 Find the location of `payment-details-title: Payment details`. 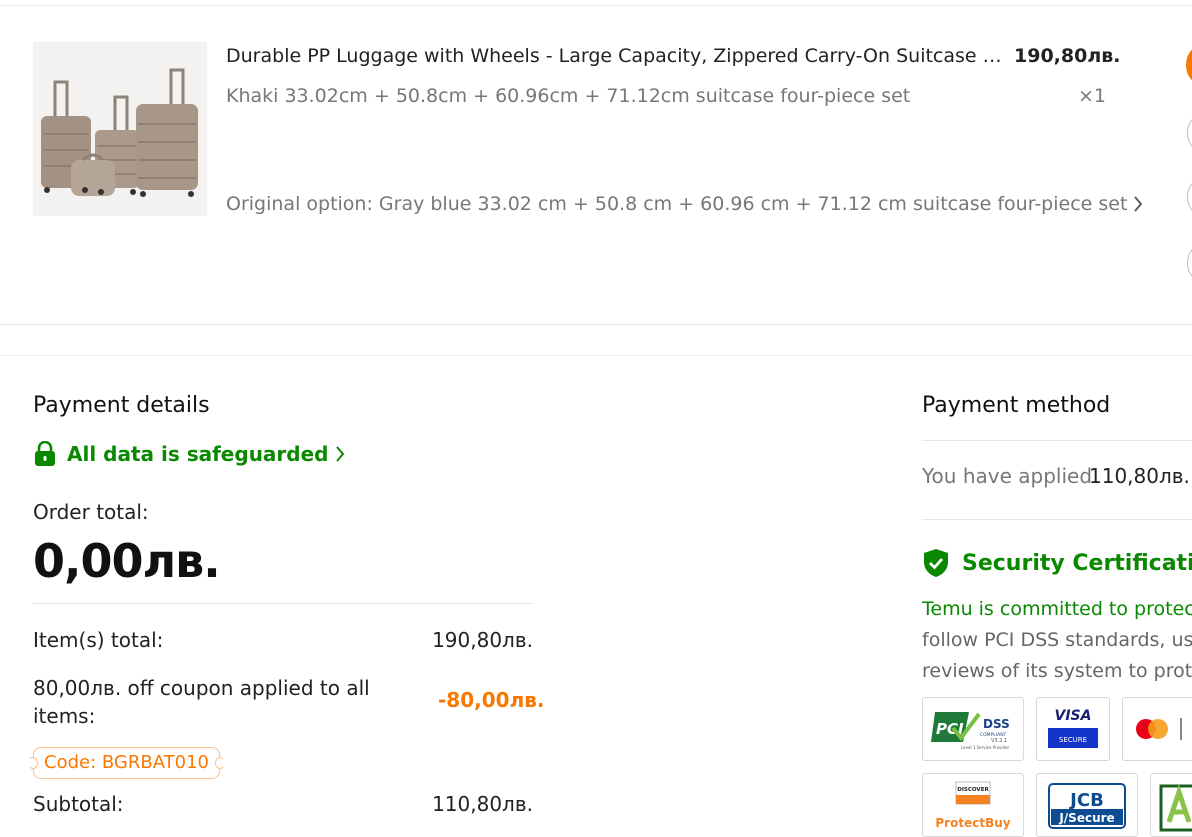

payment-details-title: Payment details is located at coordinates (121, 405).